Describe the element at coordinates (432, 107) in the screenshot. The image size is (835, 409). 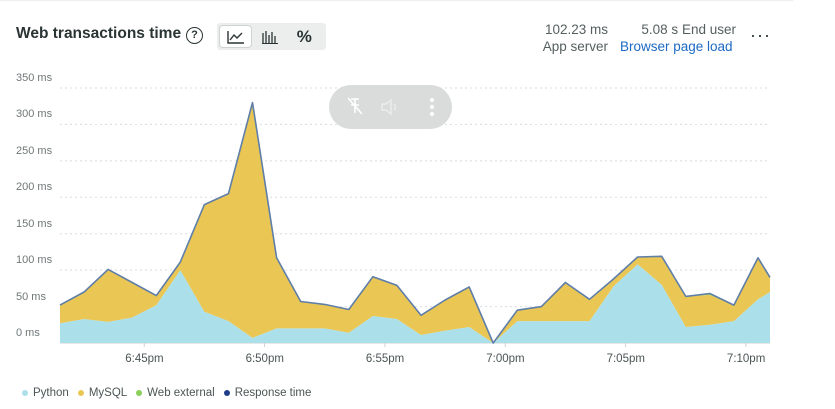
I see `more-vertical-icon` at that location.